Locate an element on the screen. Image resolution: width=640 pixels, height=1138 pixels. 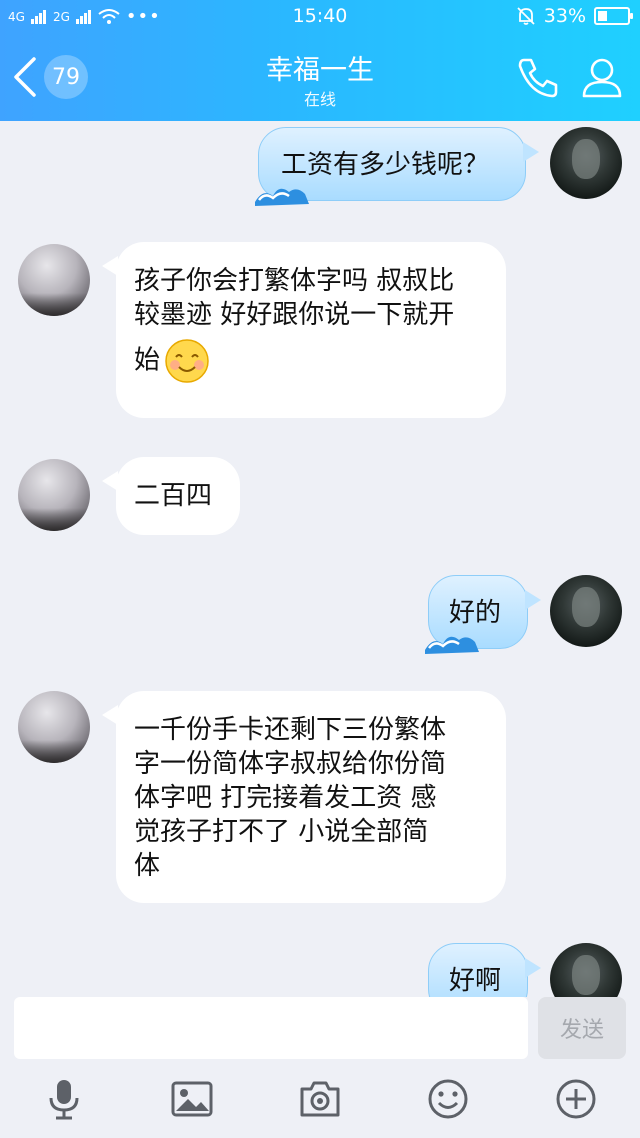
message-line: 较墨迹 好好跟你说一下就开 is located at coordinates (294, 315).